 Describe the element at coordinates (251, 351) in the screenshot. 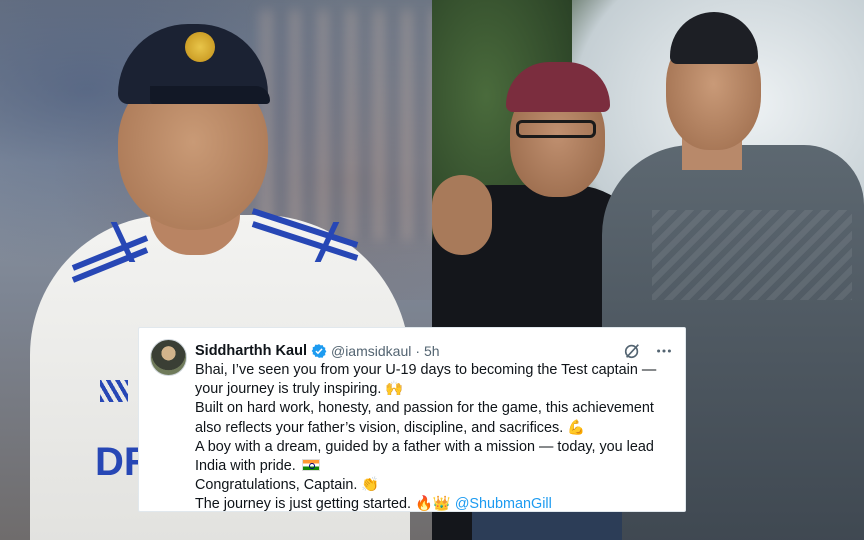

I see `author-name: Siddharthh Kaul` at that location.